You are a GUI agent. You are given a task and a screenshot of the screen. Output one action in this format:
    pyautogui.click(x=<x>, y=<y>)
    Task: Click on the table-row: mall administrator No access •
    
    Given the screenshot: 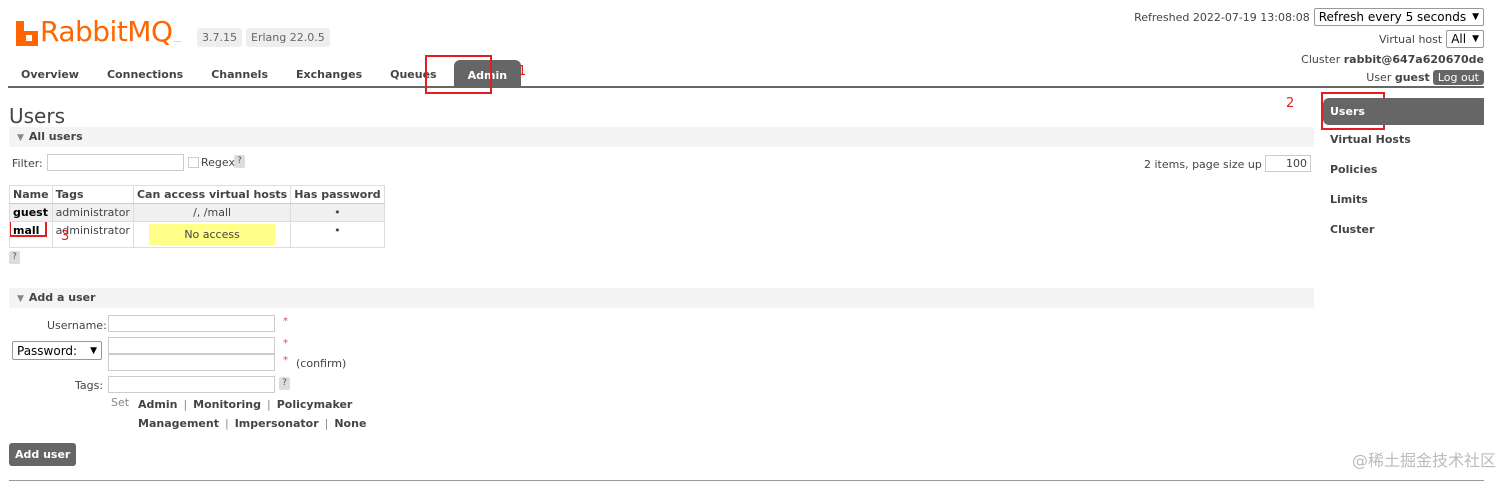 What is the action you would take?
    pyautogui.click(x=197, y=234)
    